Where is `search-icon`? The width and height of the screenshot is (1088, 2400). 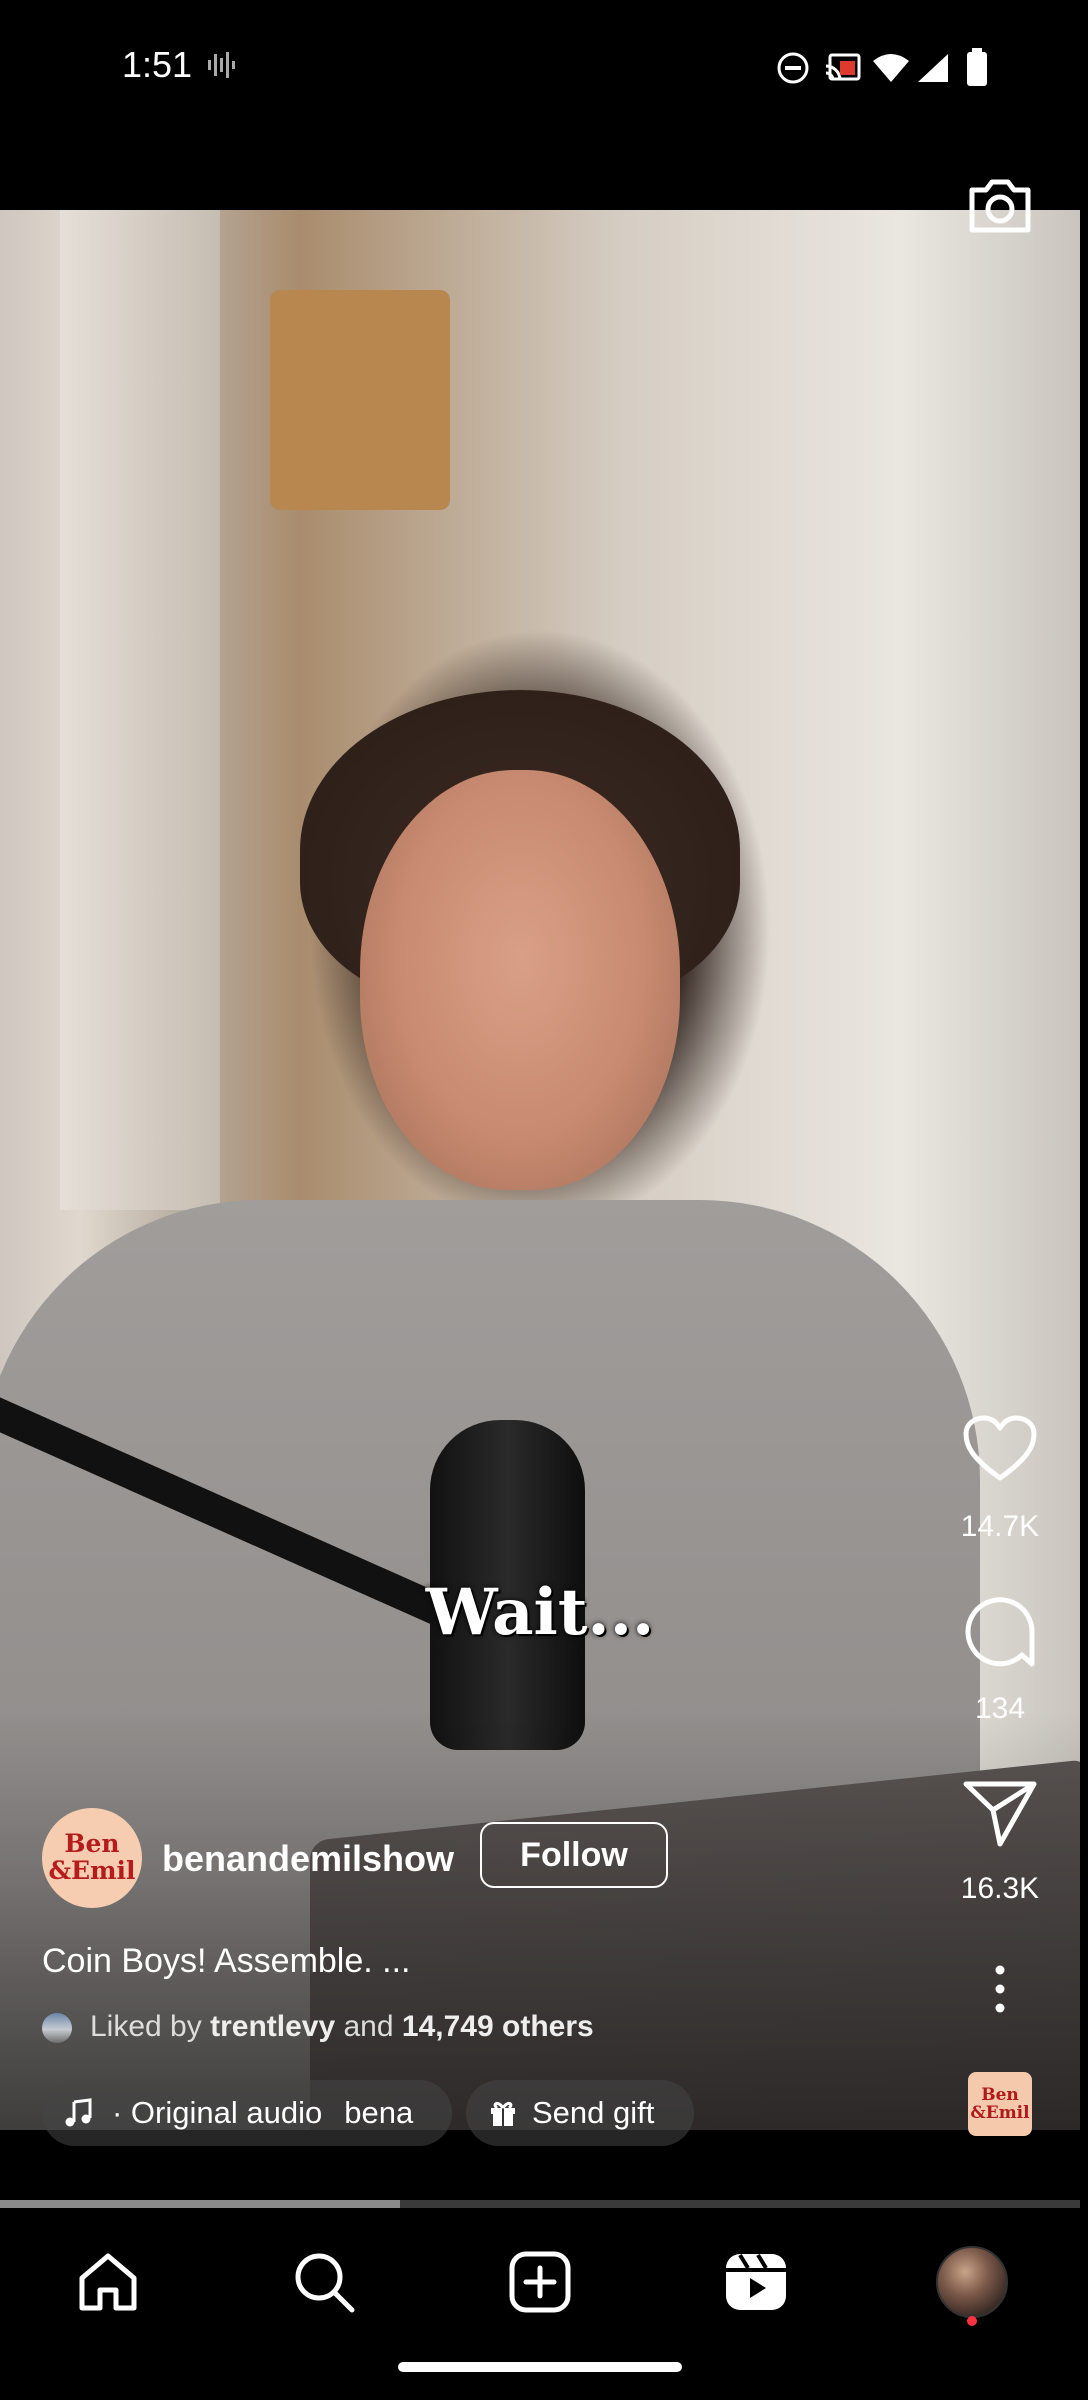
search-icon is located at coordinates (325, 2283).